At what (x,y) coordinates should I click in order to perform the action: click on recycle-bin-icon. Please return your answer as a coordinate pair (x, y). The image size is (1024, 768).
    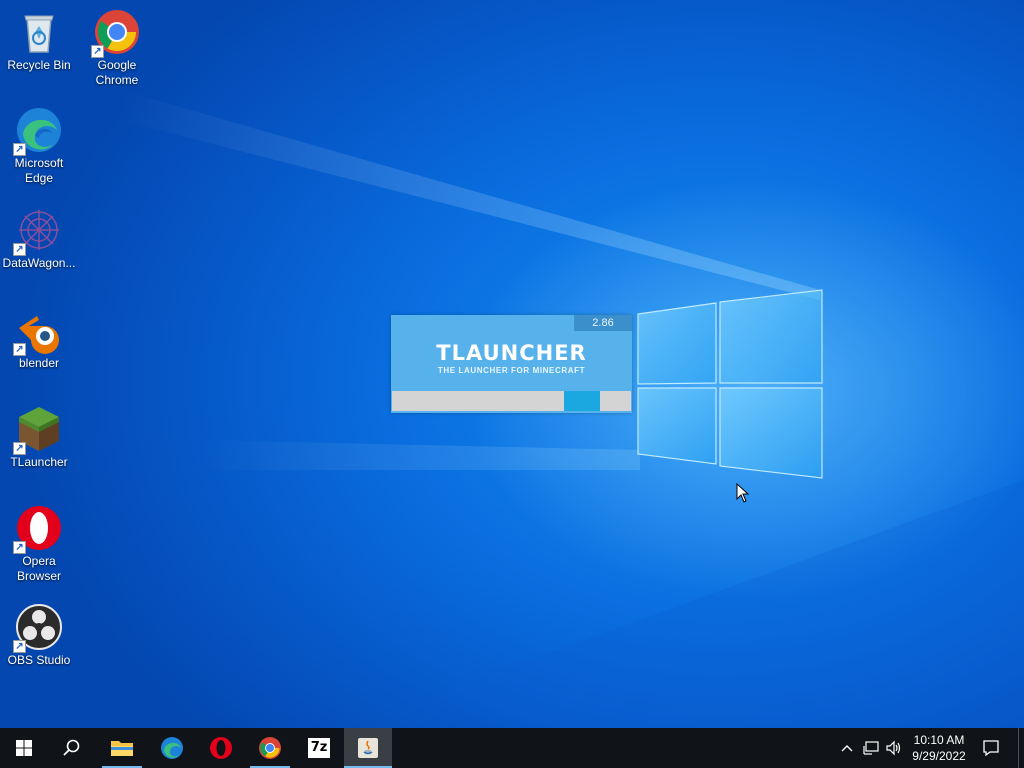
    Looking at the image, I should click on (39, 32).